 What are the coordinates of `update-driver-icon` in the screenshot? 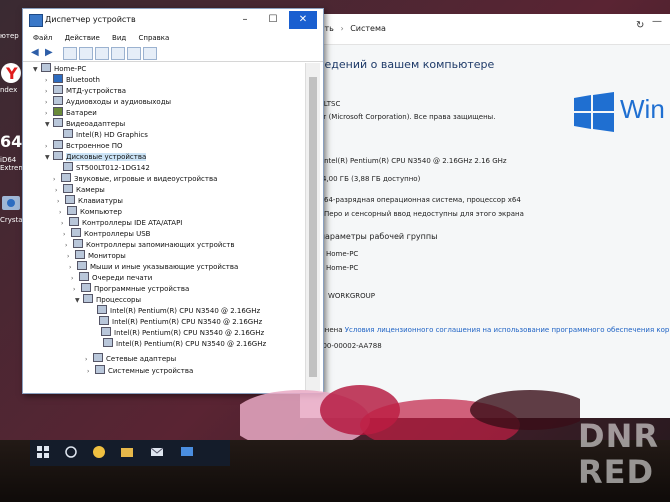 It's located at (118, 53).